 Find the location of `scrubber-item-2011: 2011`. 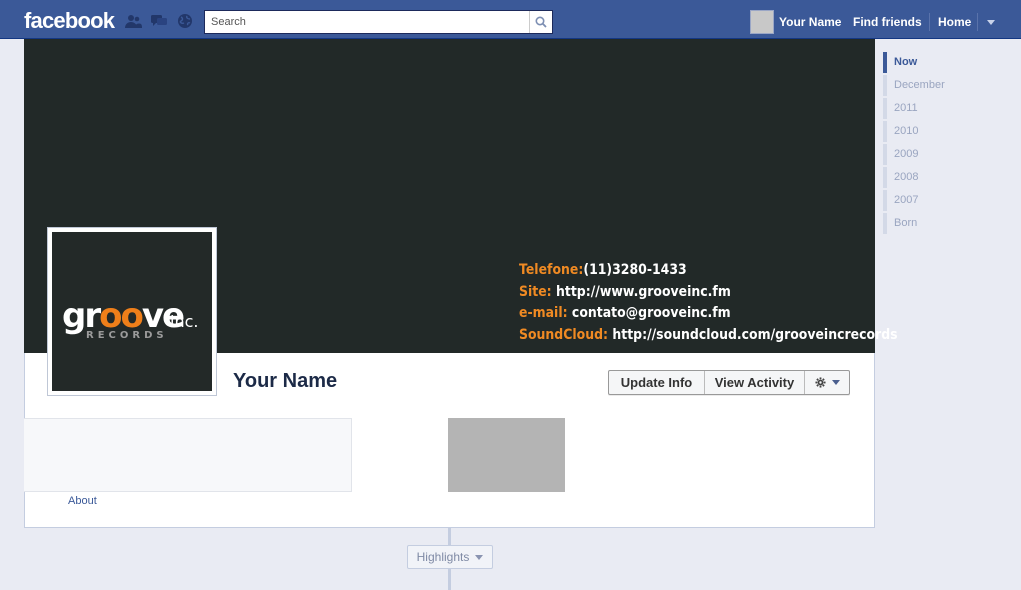

scrubber-item-2011: 2011 is located at coordinates (943, 108).